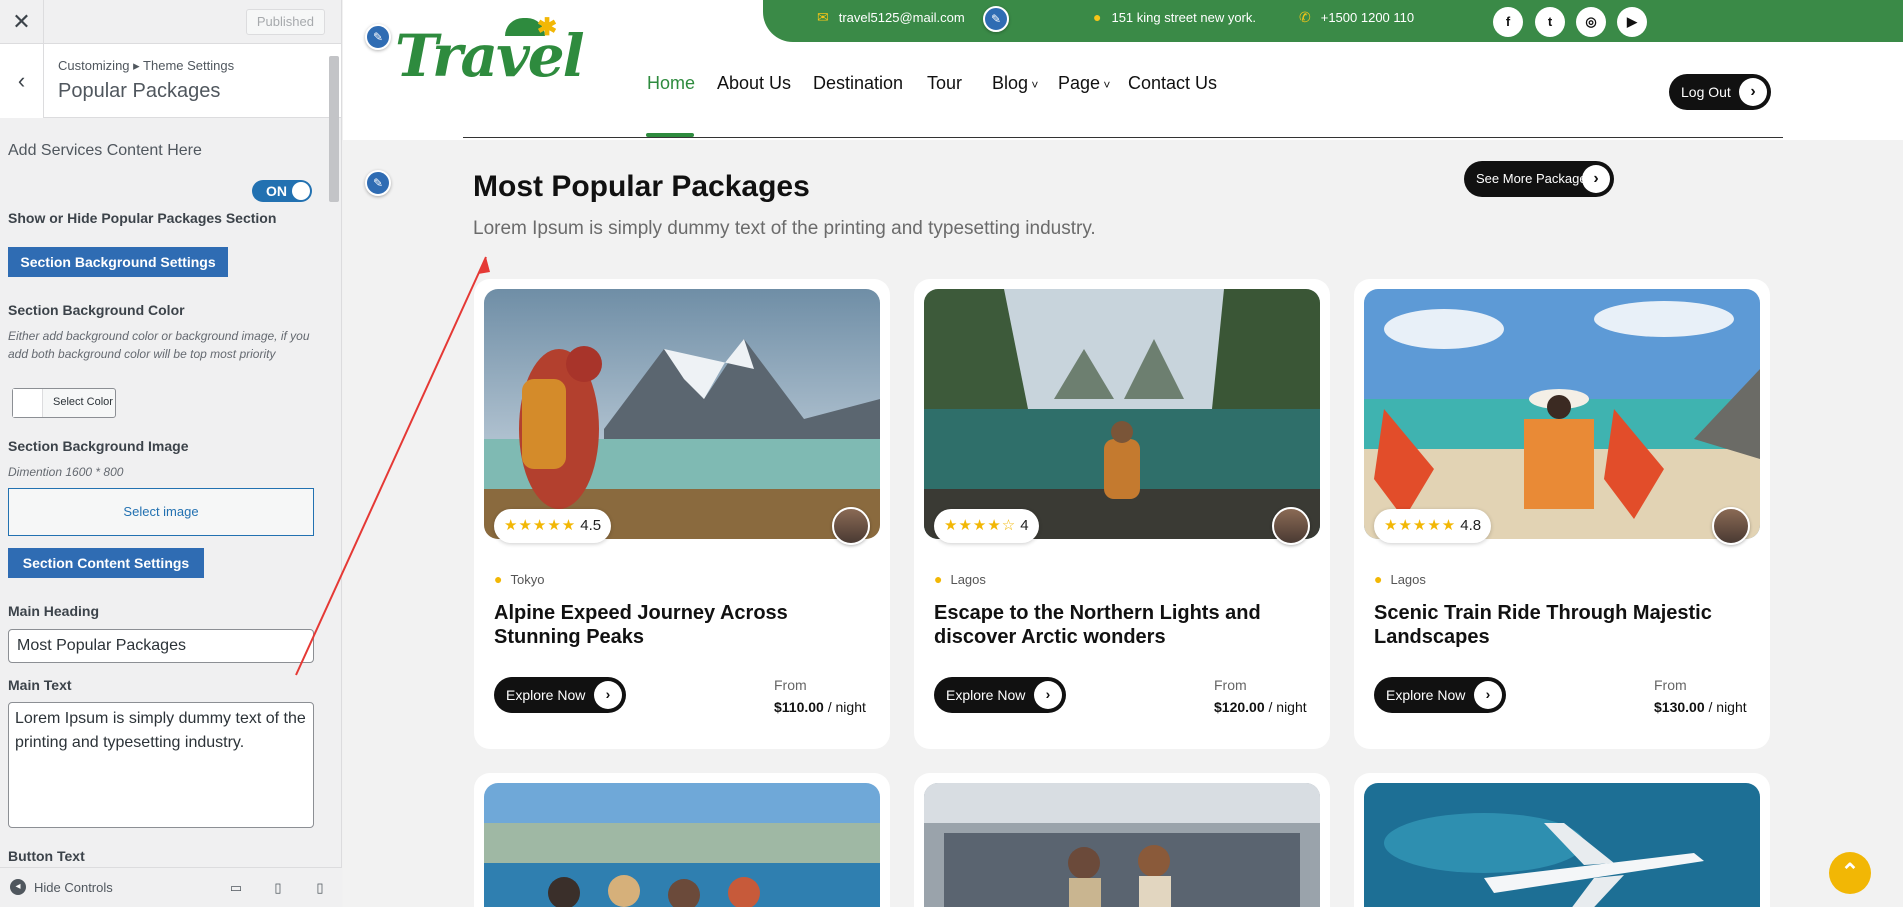  I want to click on section-heading: Add Services Content Here, so click(105, 150).